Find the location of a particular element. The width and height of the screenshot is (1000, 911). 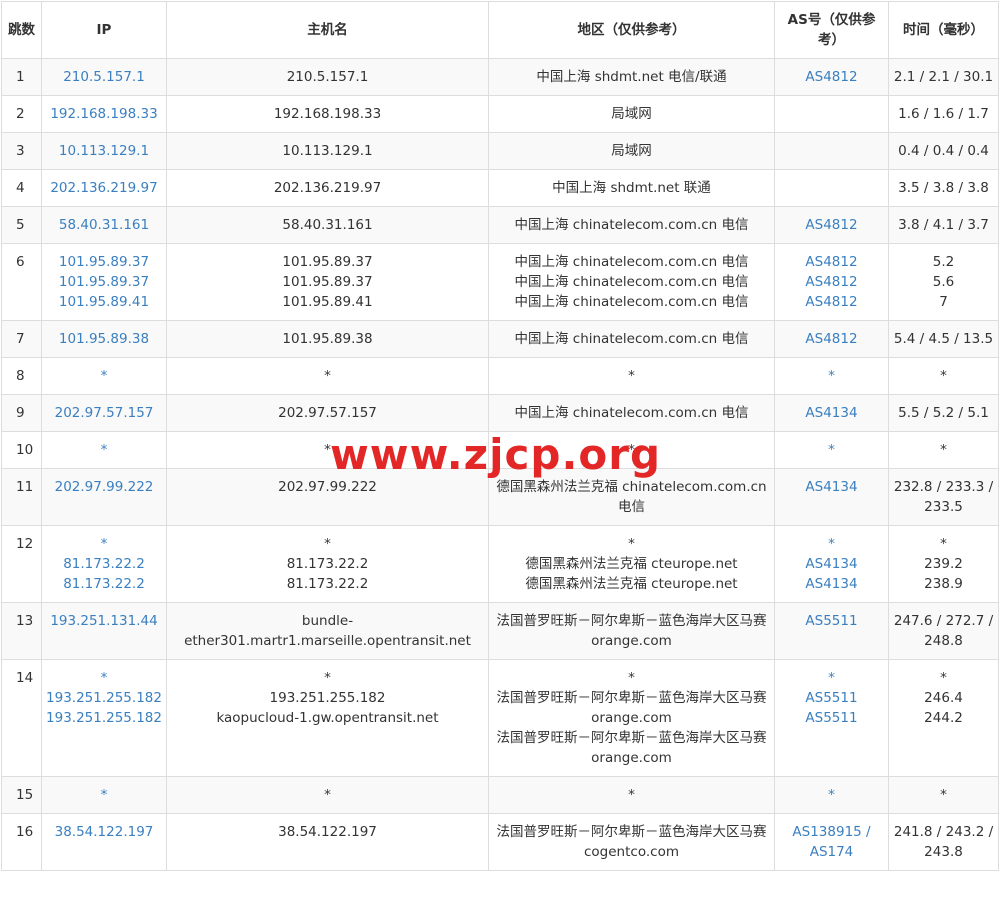

time-cell: 3.5 / 3.8 / 3.8 is located at coordinates (943, 188).